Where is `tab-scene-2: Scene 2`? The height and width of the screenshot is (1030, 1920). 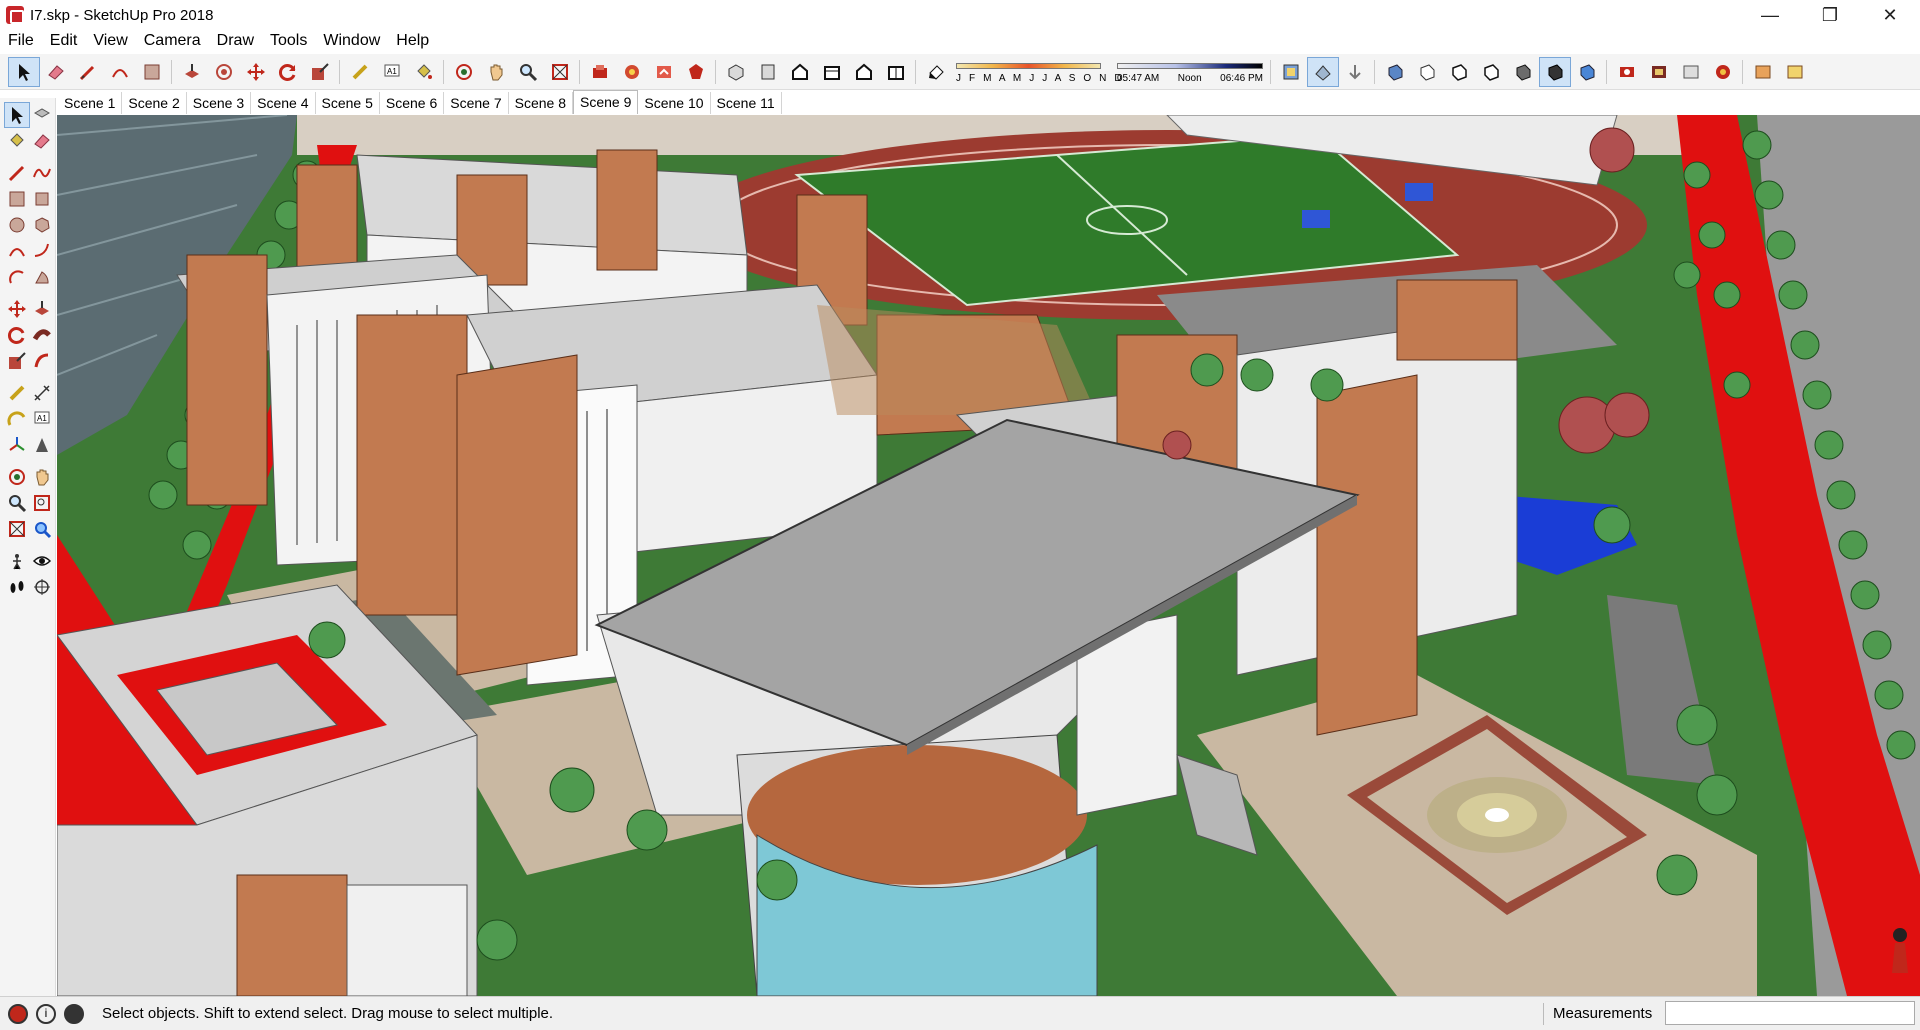 tab-scene-2: Scene 2 is located at coordinates (154, 103).